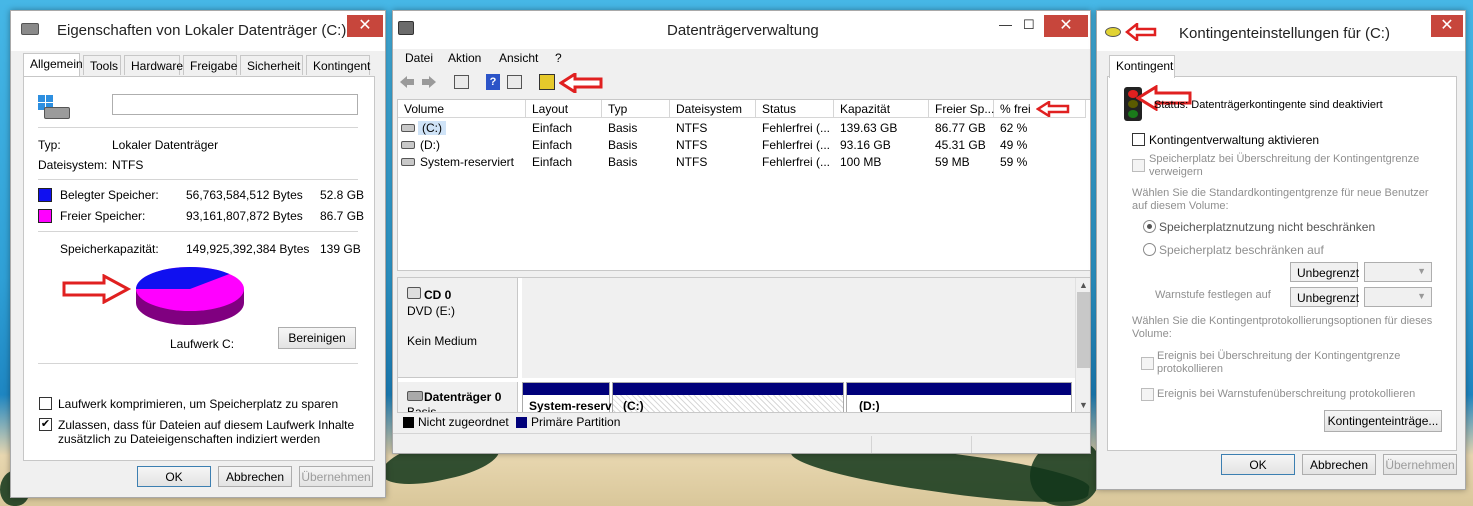 The height and width of the screenshot is (506, 1473). What do you see at coordinates (419, 58) in the screenshot?
I see `menu-datei: Datei` at bounding box center [419, 58].